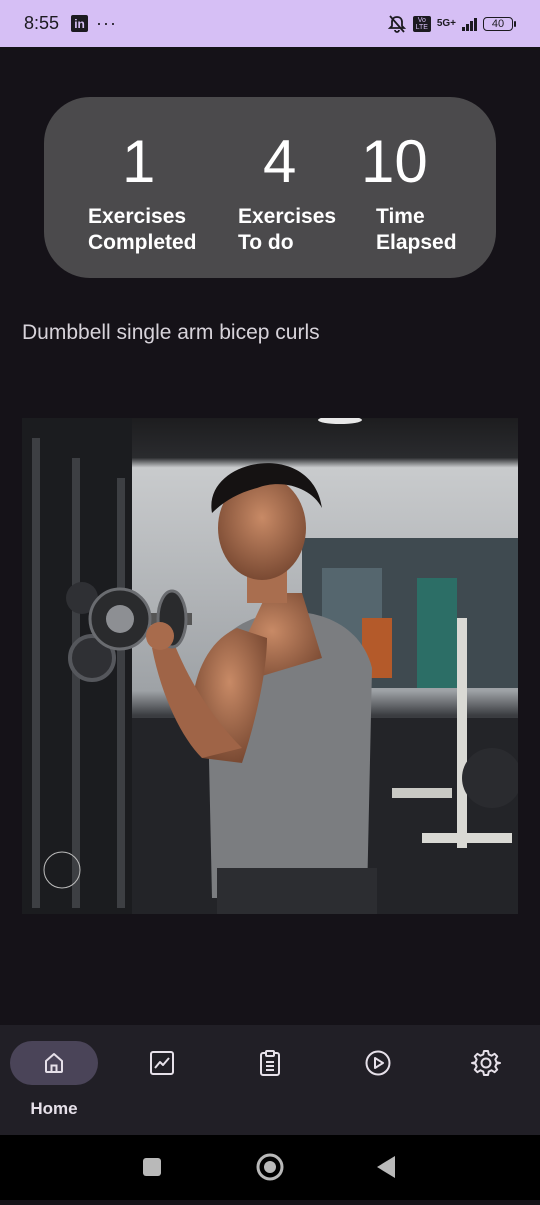 The width and height of the screenshot is (540, 1205). Describe the element at coordinates (107, 23) in the screenshot. I see `more-notifications-icon: ···` at that location.